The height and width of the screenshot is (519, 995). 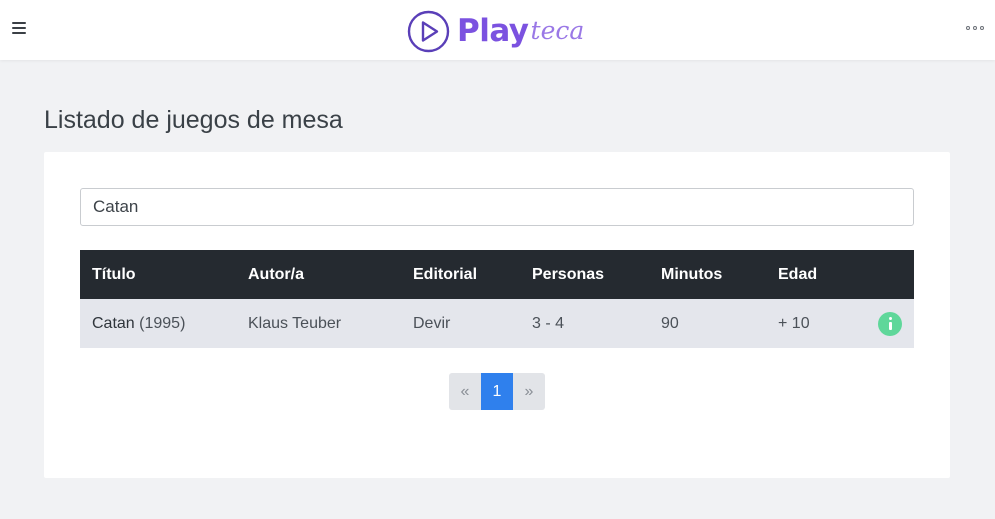 What do you see at coordinates (19, 29) in the screenshot?
I see `menu-icon` at bounding box center [19, 29].